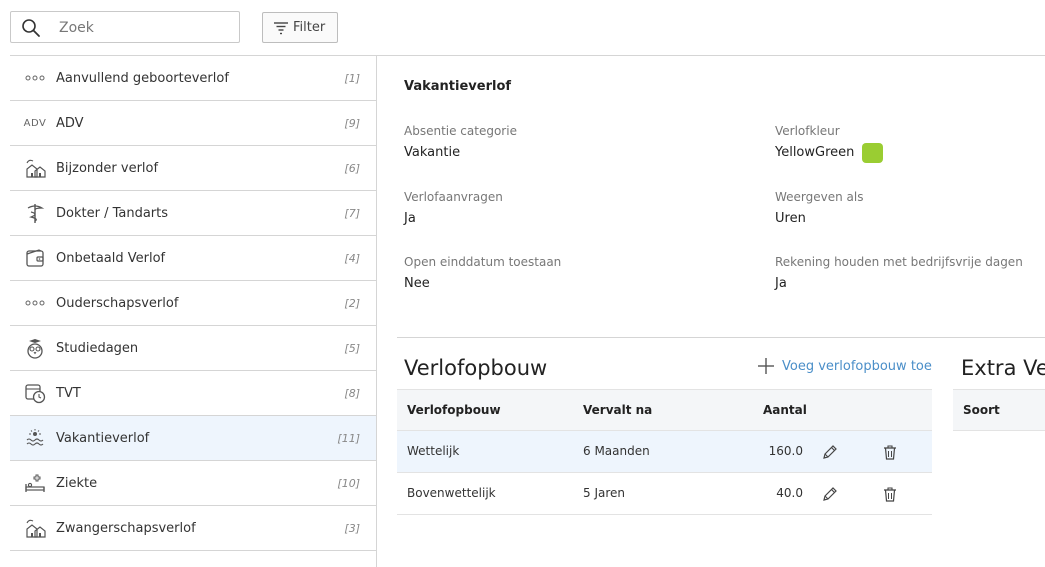 This screenshot has width=1045, height=567. I want to click on list-item-label: Vakantieverlof, so click(103, 438).